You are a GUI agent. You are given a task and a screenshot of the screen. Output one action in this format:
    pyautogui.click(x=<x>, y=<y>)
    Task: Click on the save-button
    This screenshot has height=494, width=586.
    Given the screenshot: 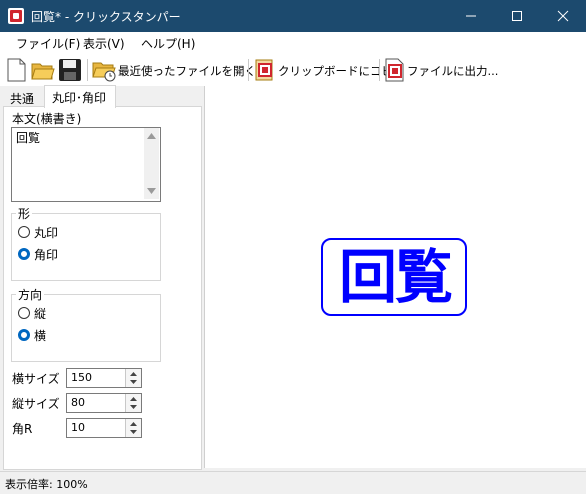 What is the action you would take?
    pyautogui.click(x=70, y=70)
    